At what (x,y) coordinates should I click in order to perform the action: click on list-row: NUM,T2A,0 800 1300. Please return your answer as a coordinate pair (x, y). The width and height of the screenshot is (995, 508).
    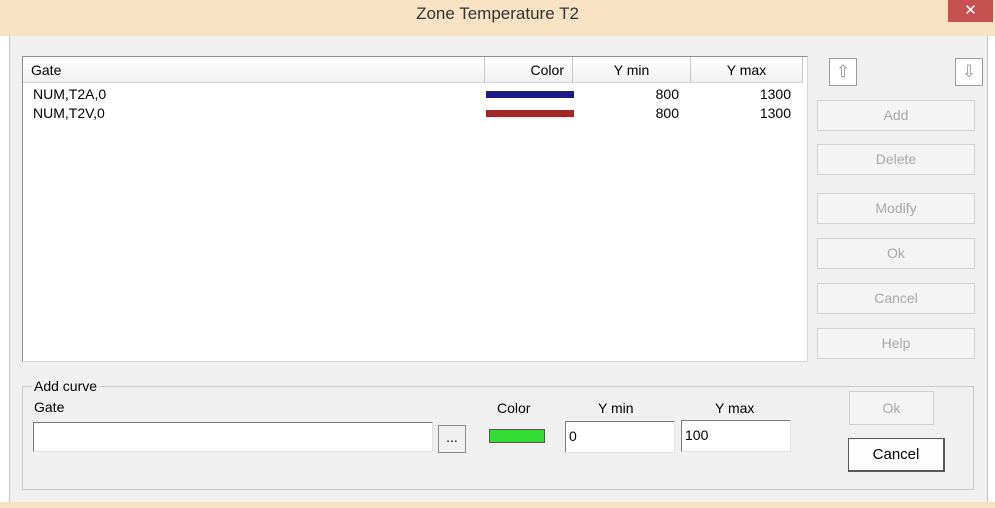
    Looking at the image, I should click on (415, 94).